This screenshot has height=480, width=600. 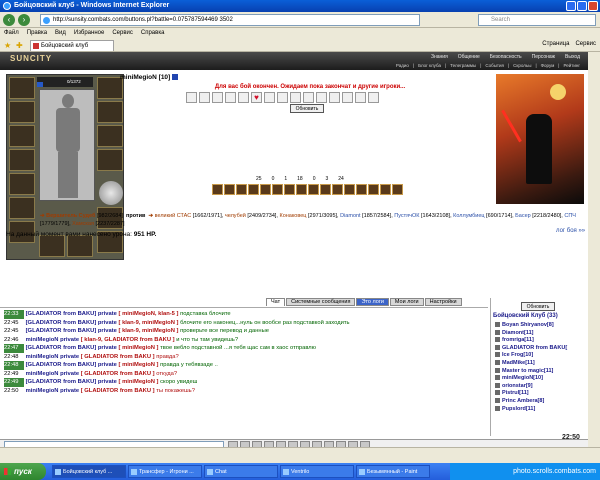 I want to click on nav-radio: Радио, so click(x=402, y=65).